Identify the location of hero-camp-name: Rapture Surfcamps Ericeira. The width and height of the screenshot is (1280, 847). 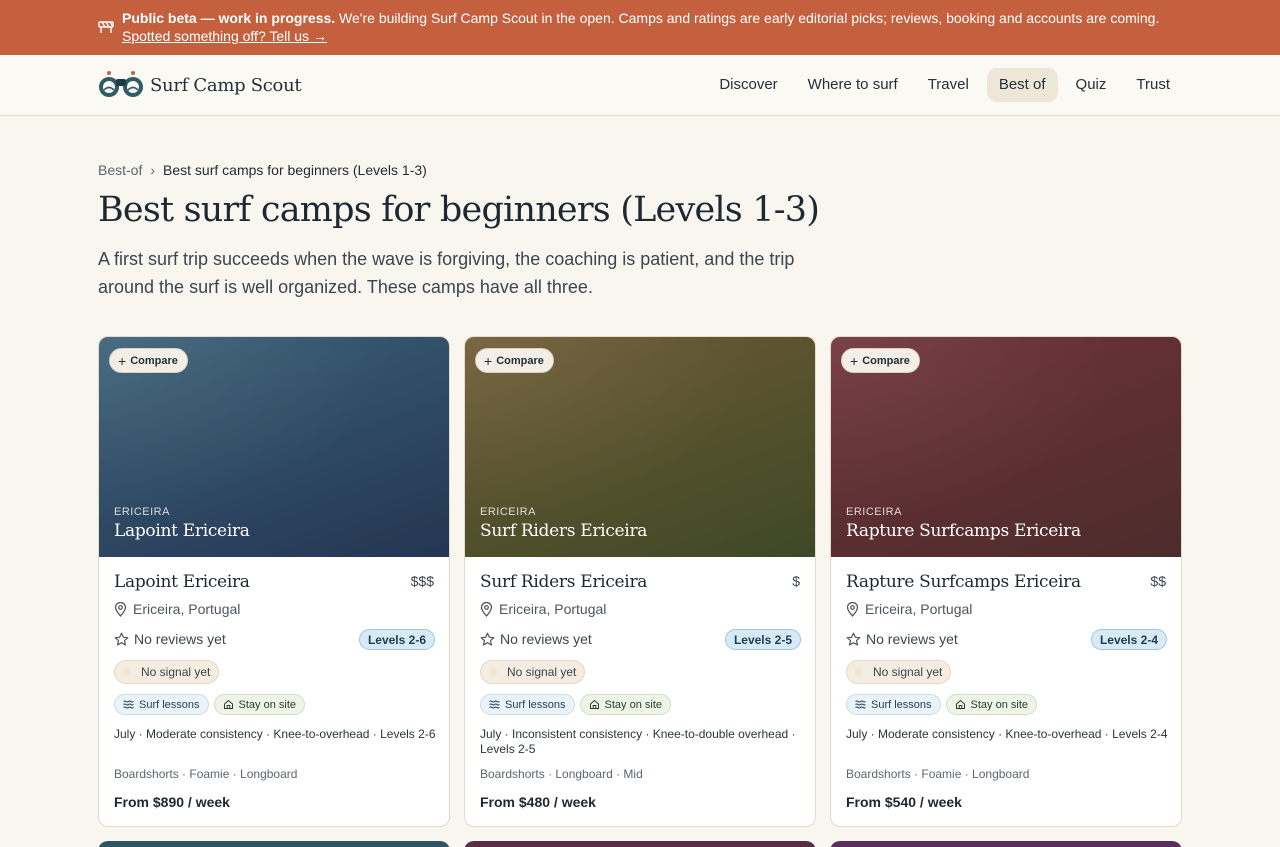
(963, 531).